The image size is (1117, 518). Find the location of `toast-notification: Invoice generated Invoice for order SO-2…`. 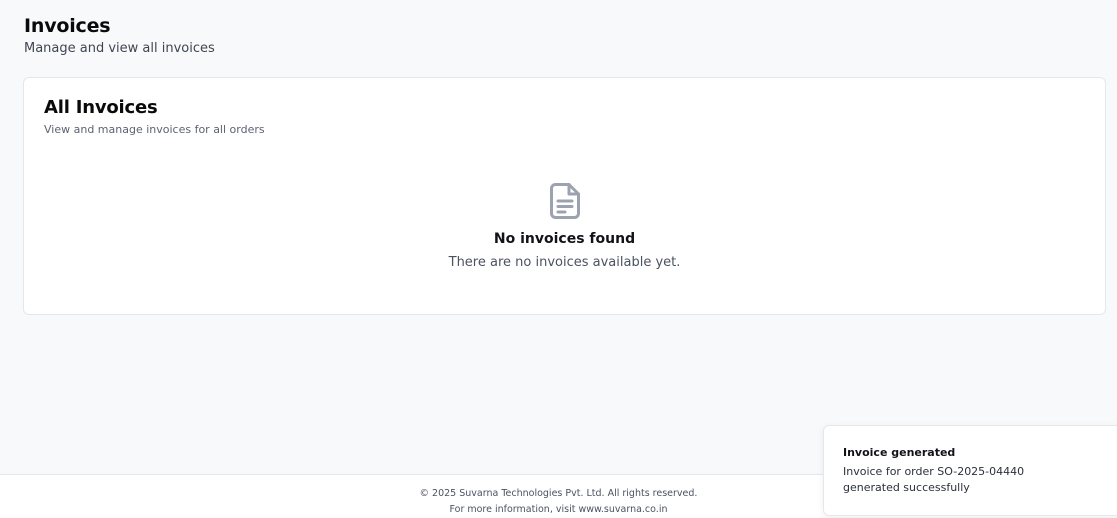

toast-notification: Invoice generated Invoice for order SO-2… is located at coordinates (970, 470).